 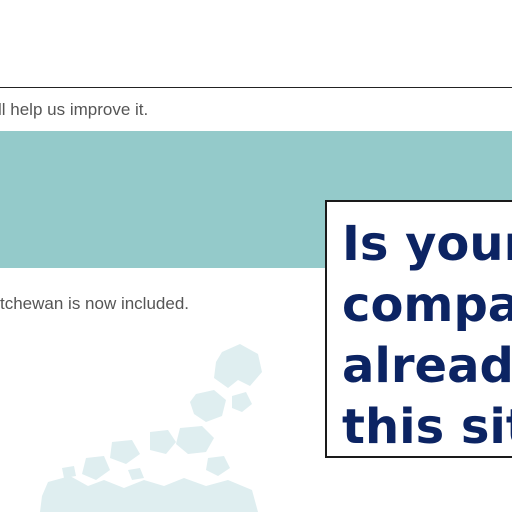 What do you see at coordinates (74, 109) in the screenshot?
I see `feedback-text: ll help us improve it.` at bounding box center [74, 109].